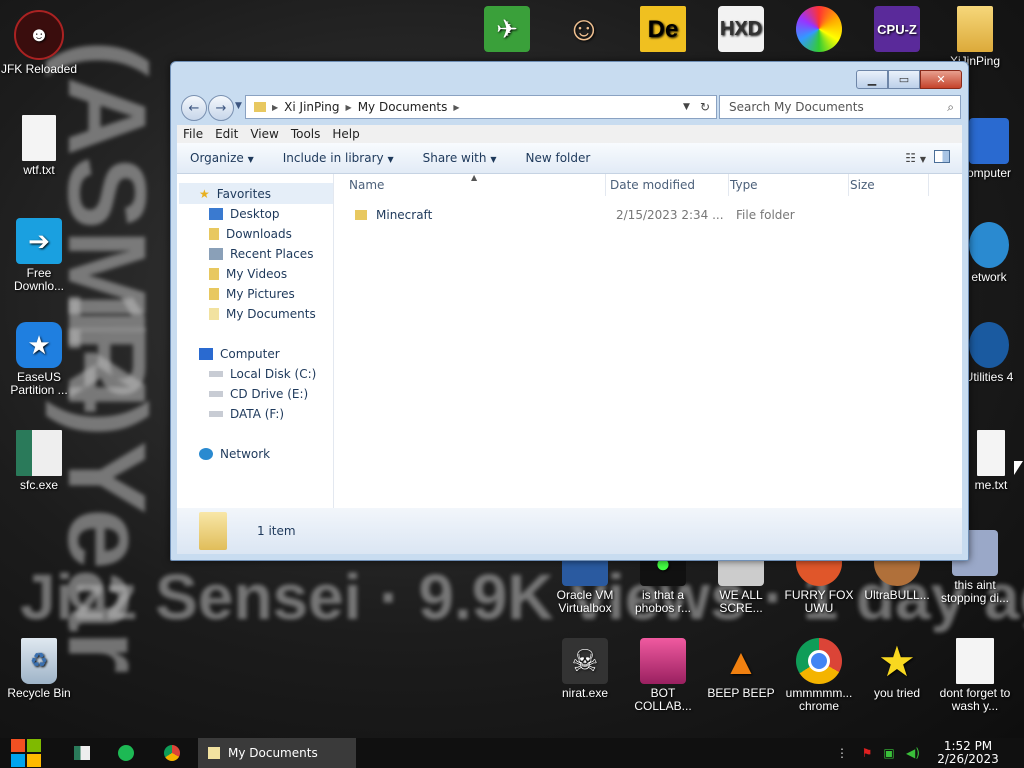 This screenshot has width=1024, height=768. I want to click on nav-computer: Computer, so click(239, 354).